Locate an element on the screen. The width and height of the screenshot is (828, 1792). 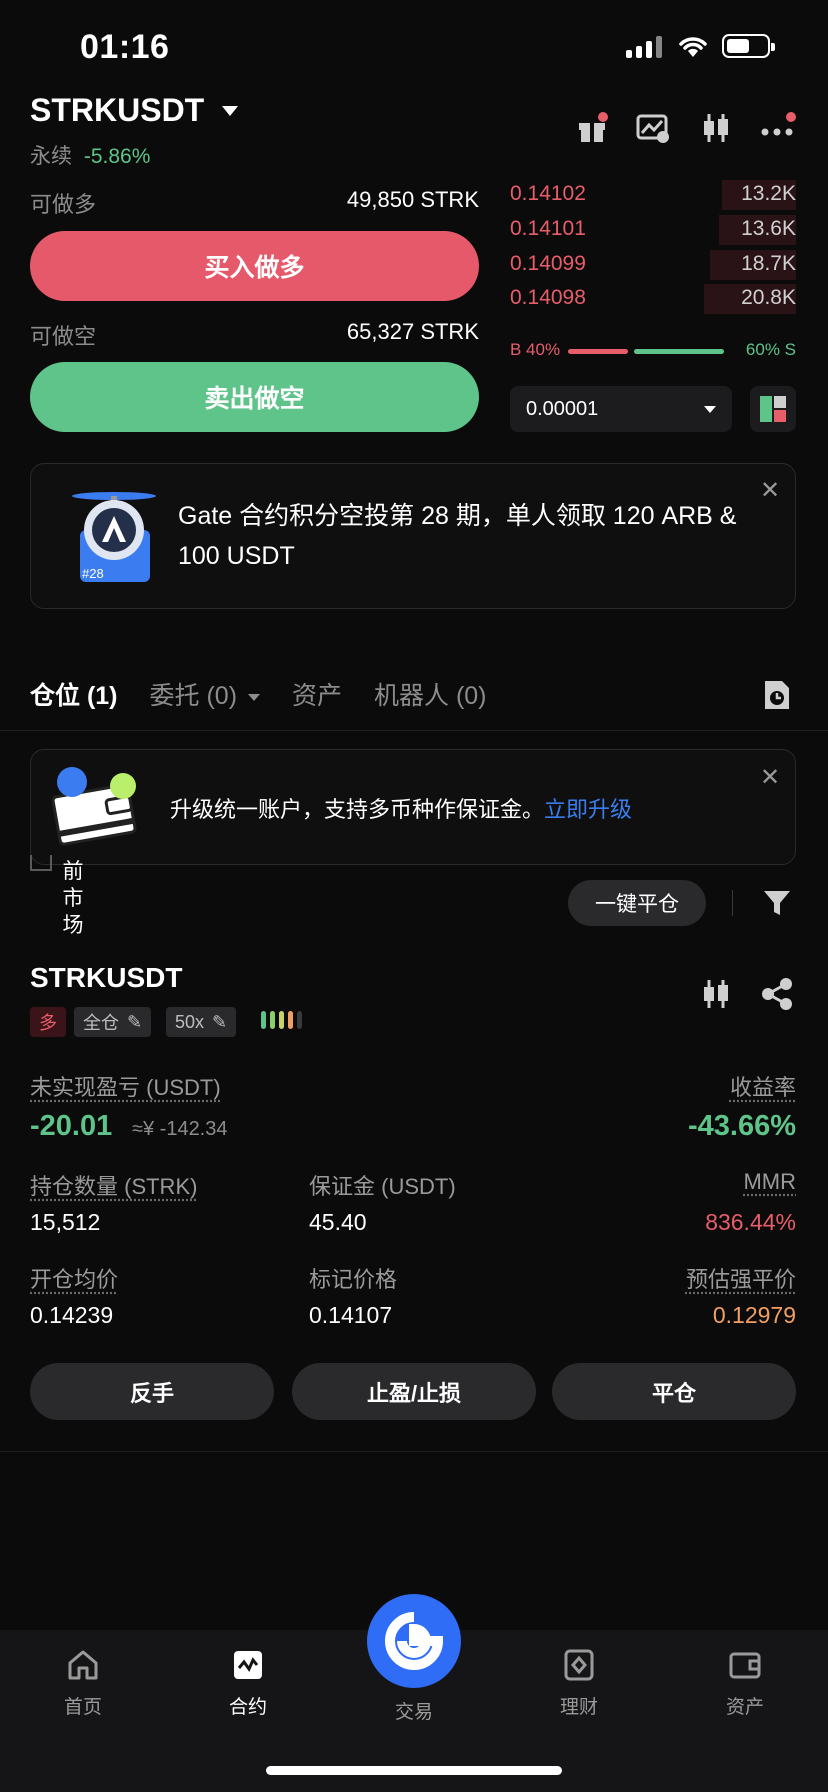
airdrop-logo-icon: #28 is located at coordinates (114, 537).